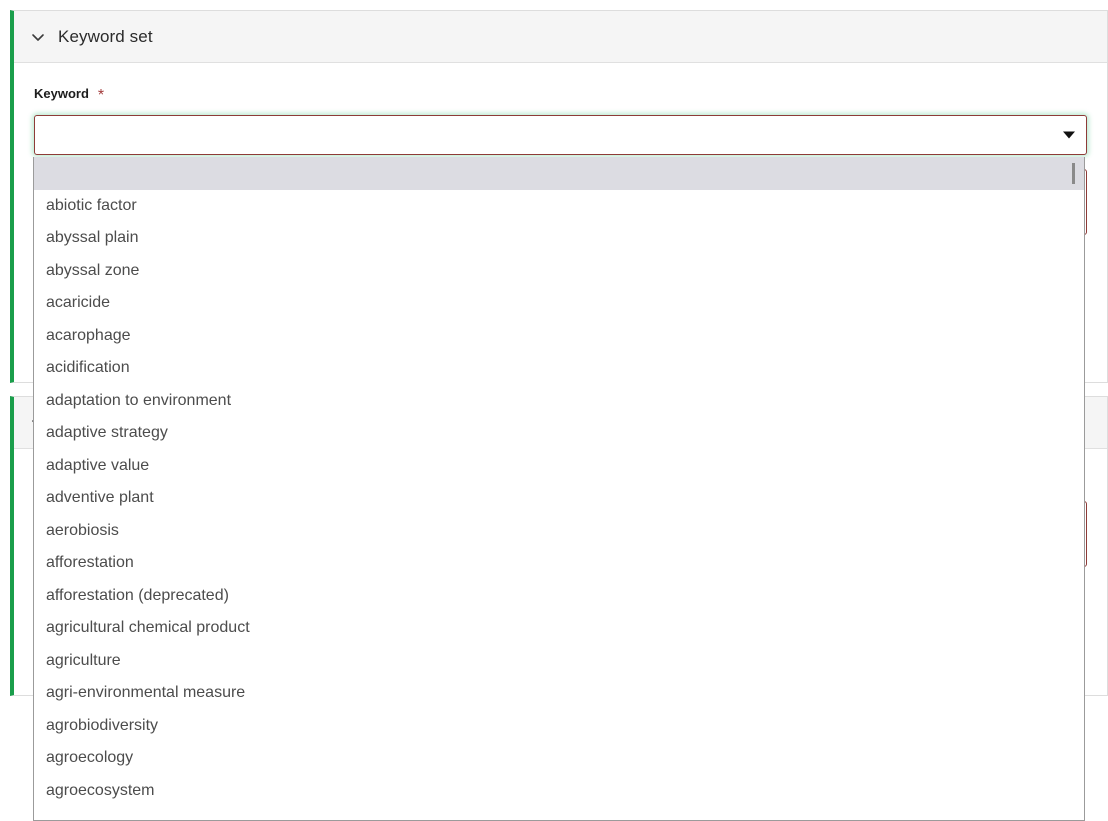 Image resolution: width=1108 pixels, height=821 pixels. I want to click on option-label: agrobiodiversity, so click(102, 725).